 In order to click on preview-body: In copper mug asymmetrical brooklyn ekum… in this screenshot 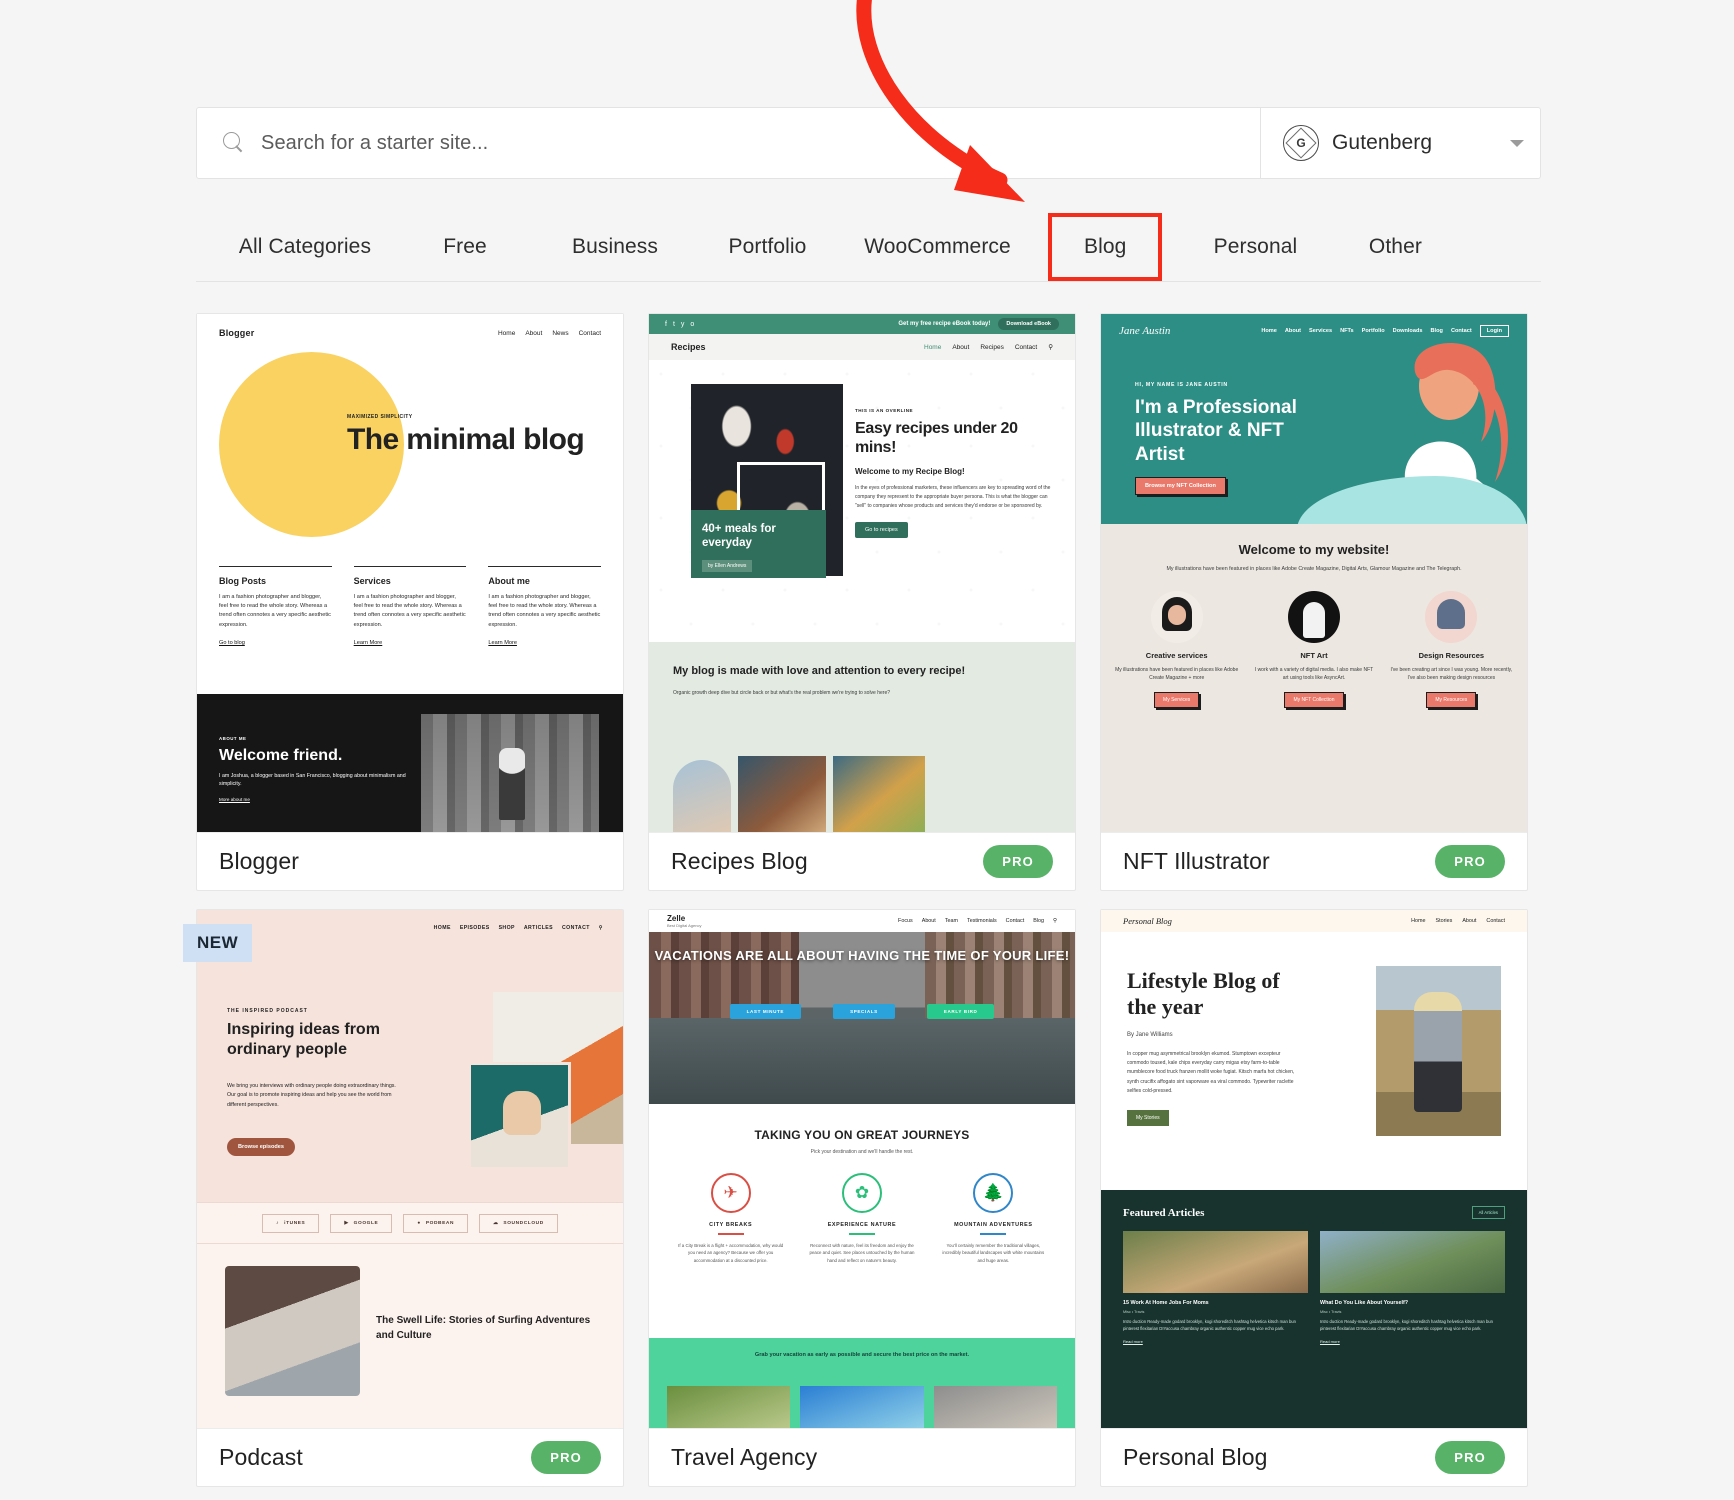, I will do `click(1211, 1072)`.